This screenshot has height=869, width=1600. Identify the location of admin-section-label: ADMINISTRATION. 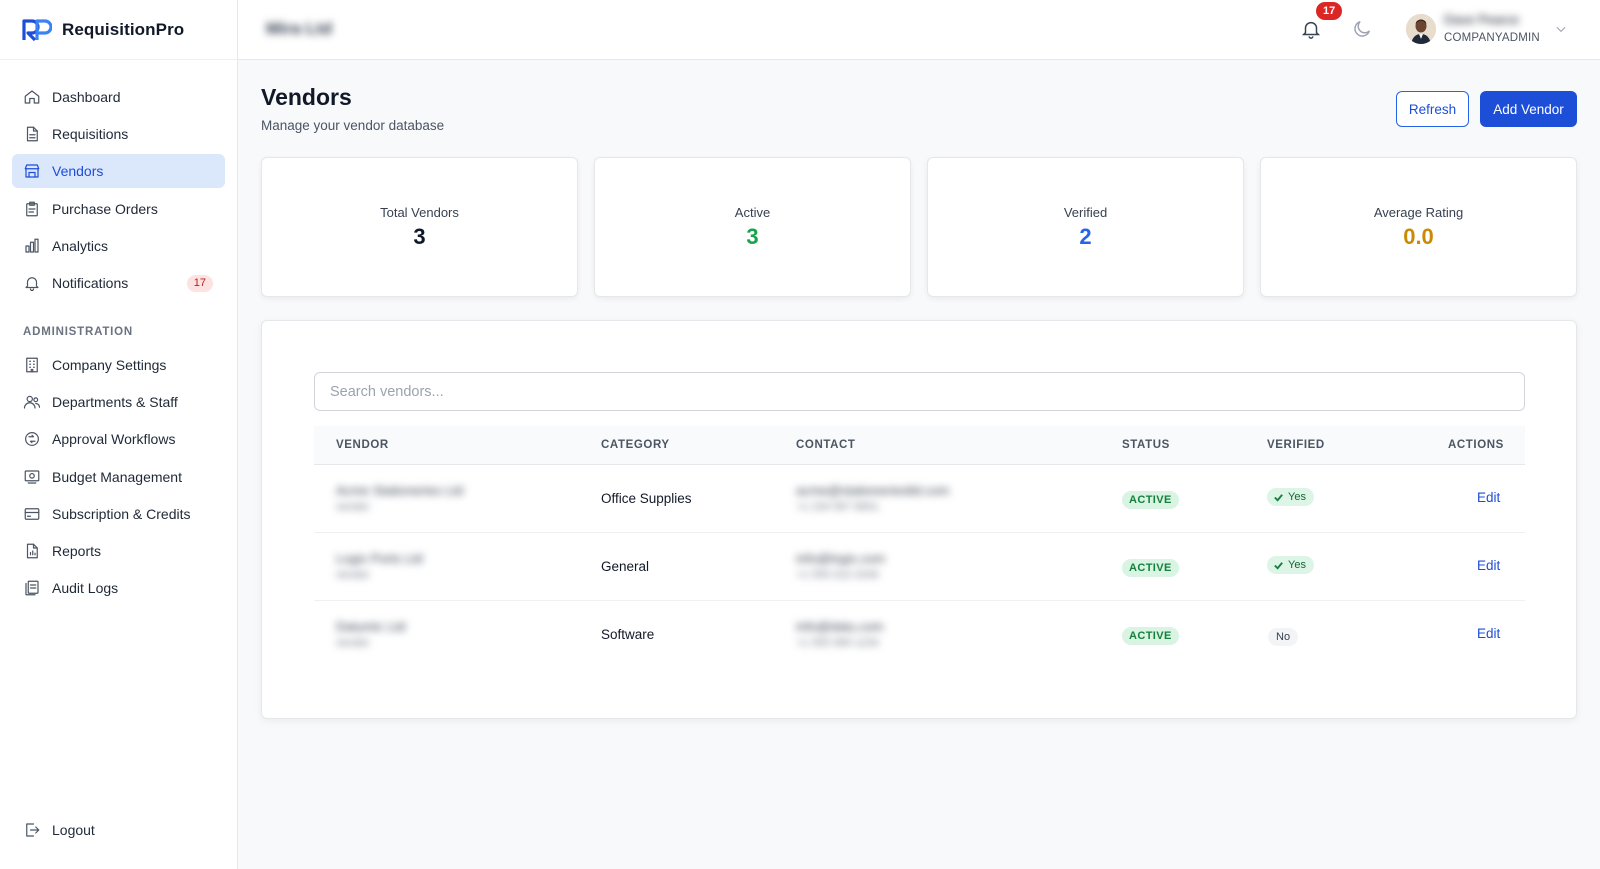
(78, 331).